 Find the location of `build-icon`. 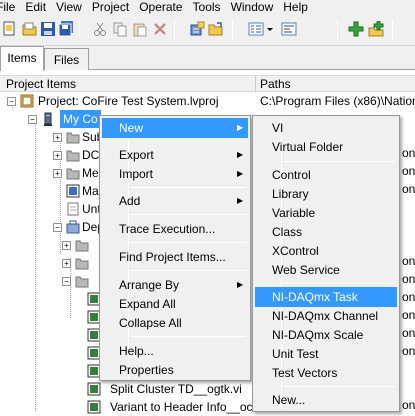

build-icon is located at coordinates (198, 29).